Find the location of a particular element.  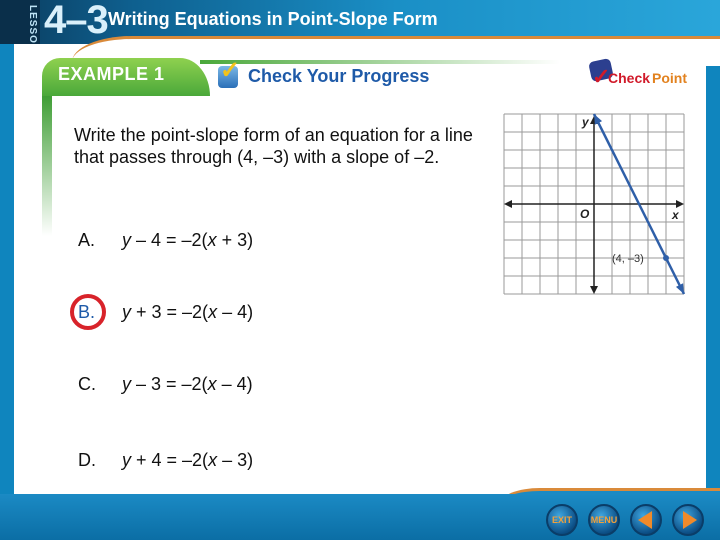

x-axis-arrow-left is located at coordinates (508, 204).